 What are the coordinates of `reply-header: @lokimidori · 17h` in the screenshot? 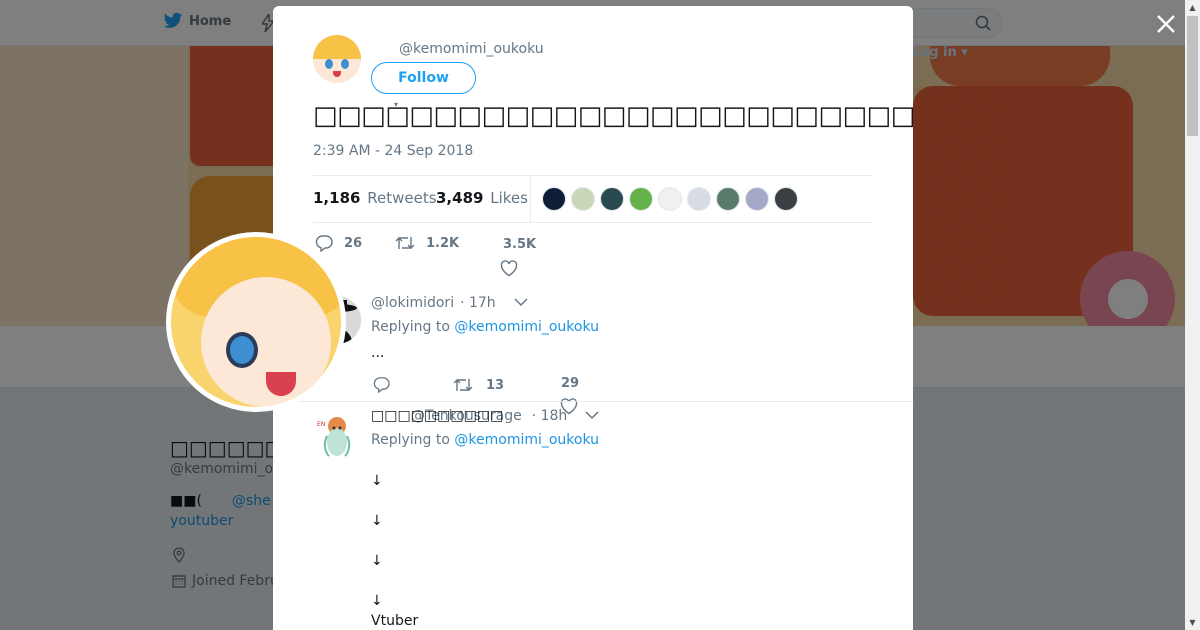 It's located at (449, 303).